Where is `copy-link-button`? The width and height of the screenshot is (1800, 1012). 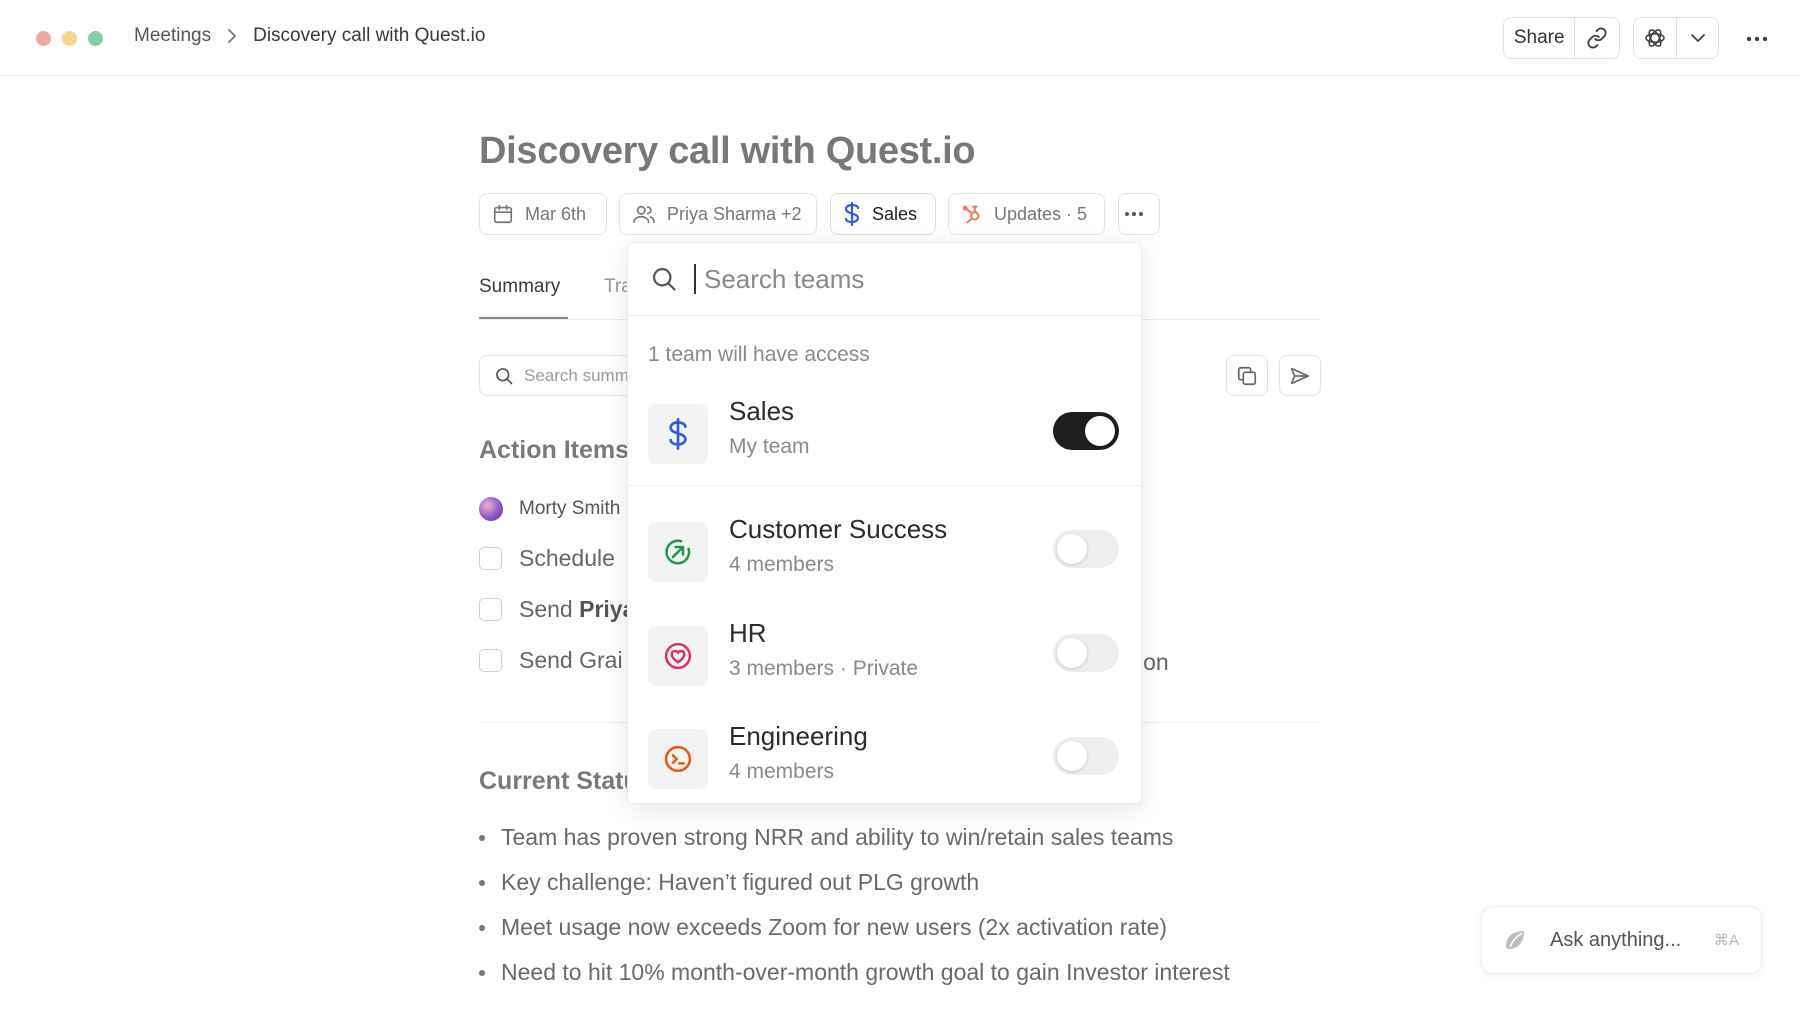 copy-link-button is located at coordinates (1597, 38).